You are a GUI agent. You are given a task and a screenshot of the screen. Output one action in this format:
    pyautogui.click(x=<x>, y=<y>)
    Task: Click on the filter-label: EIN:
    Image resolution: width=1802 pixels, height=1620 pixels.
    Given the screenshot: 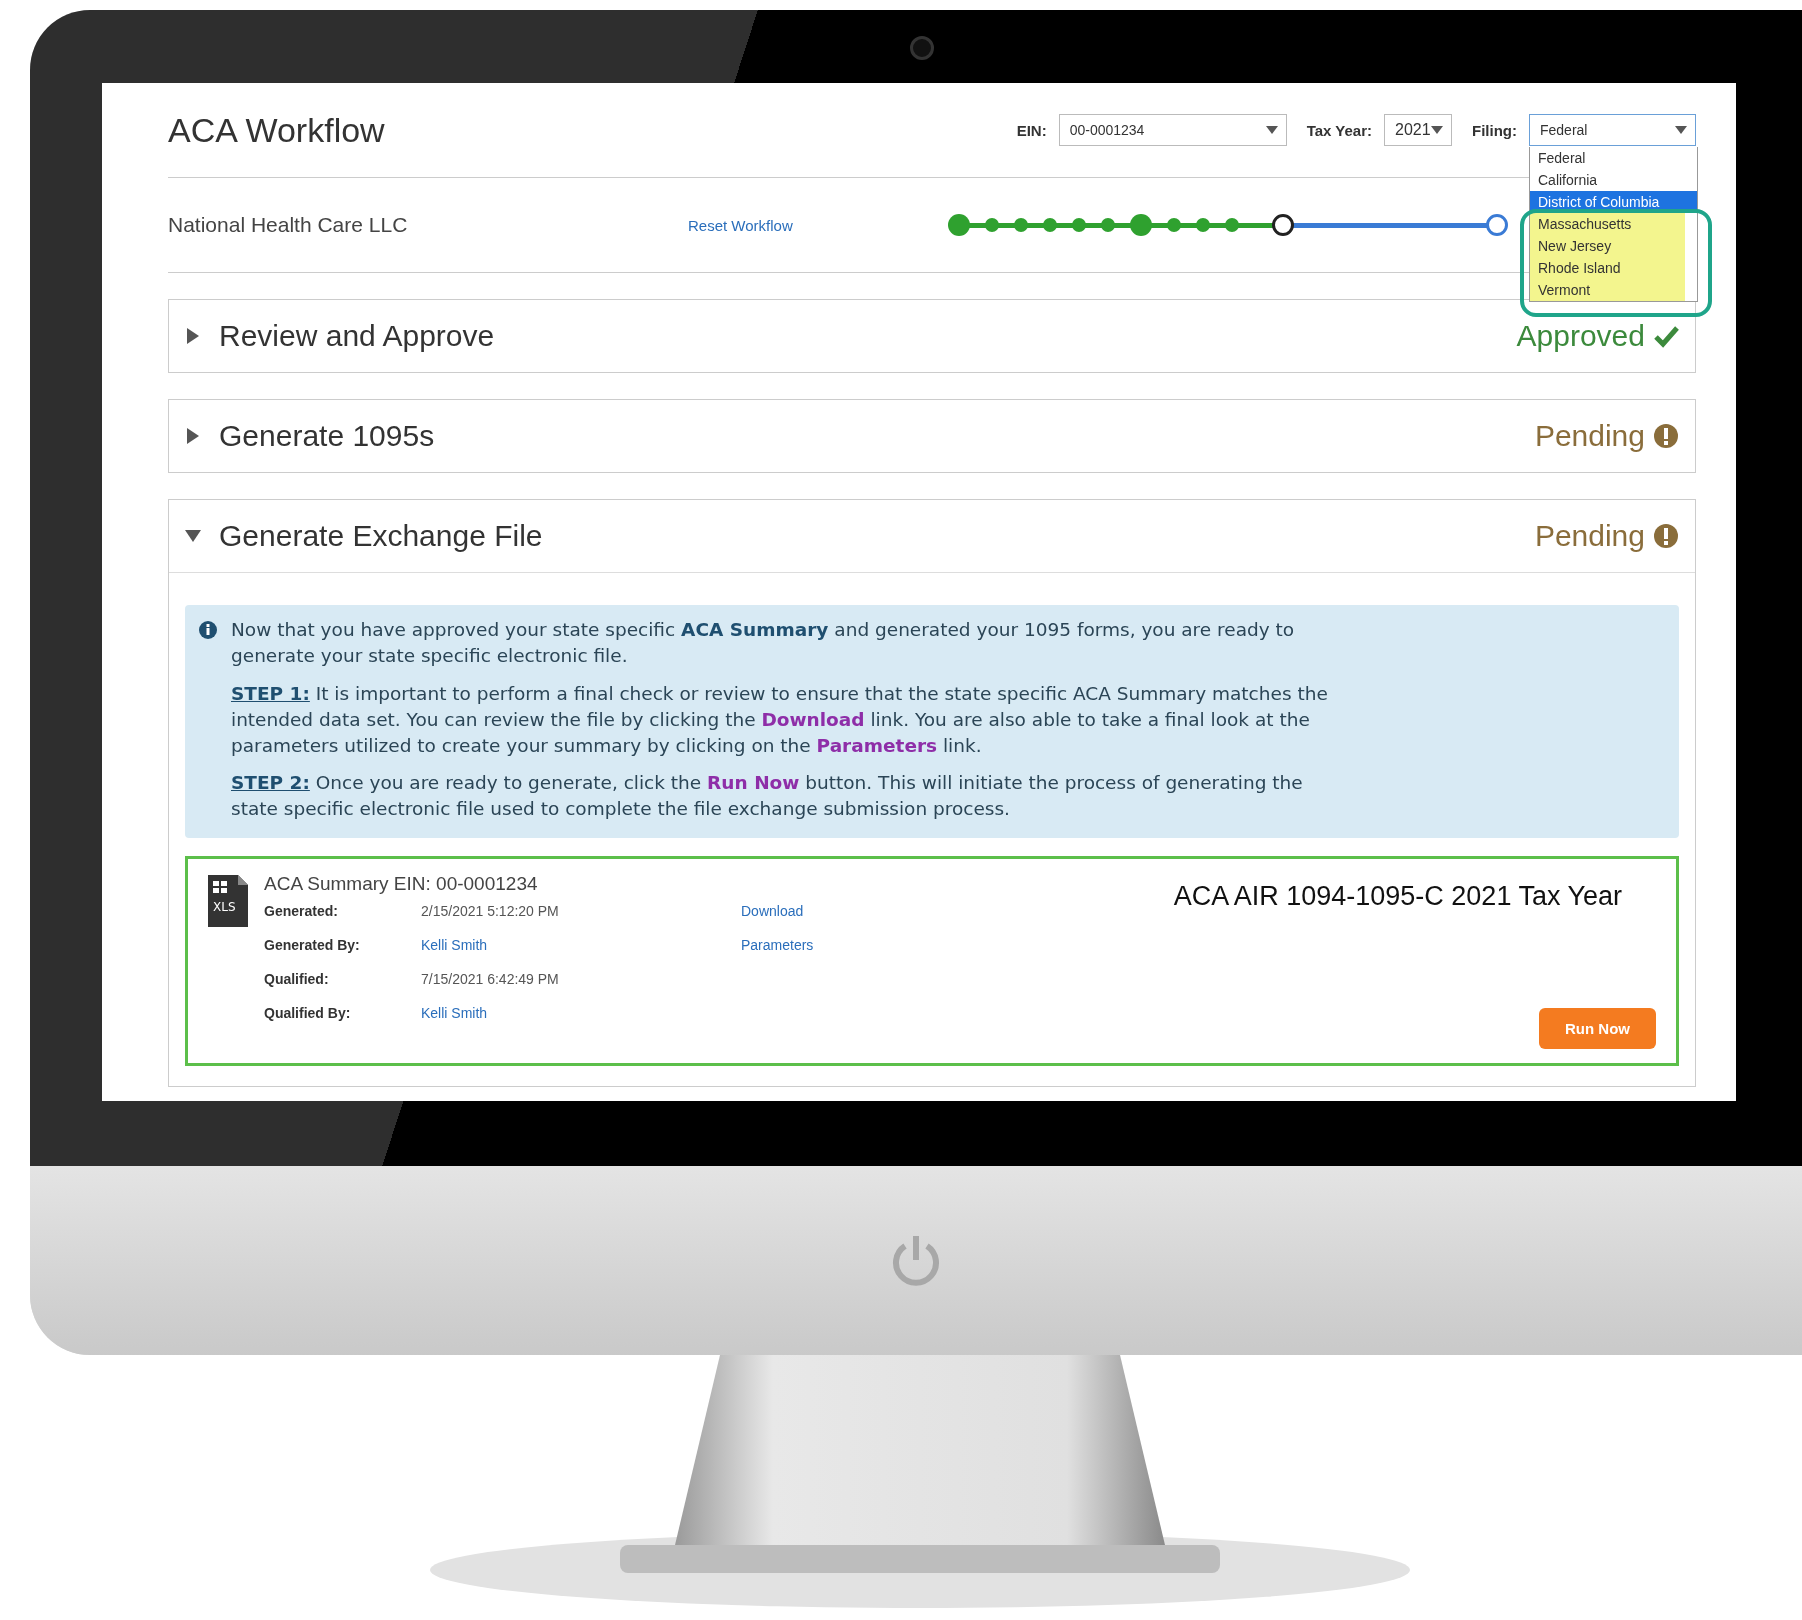 What is the action you would take?
    pyautogui.click(x=1031, y=130)
    